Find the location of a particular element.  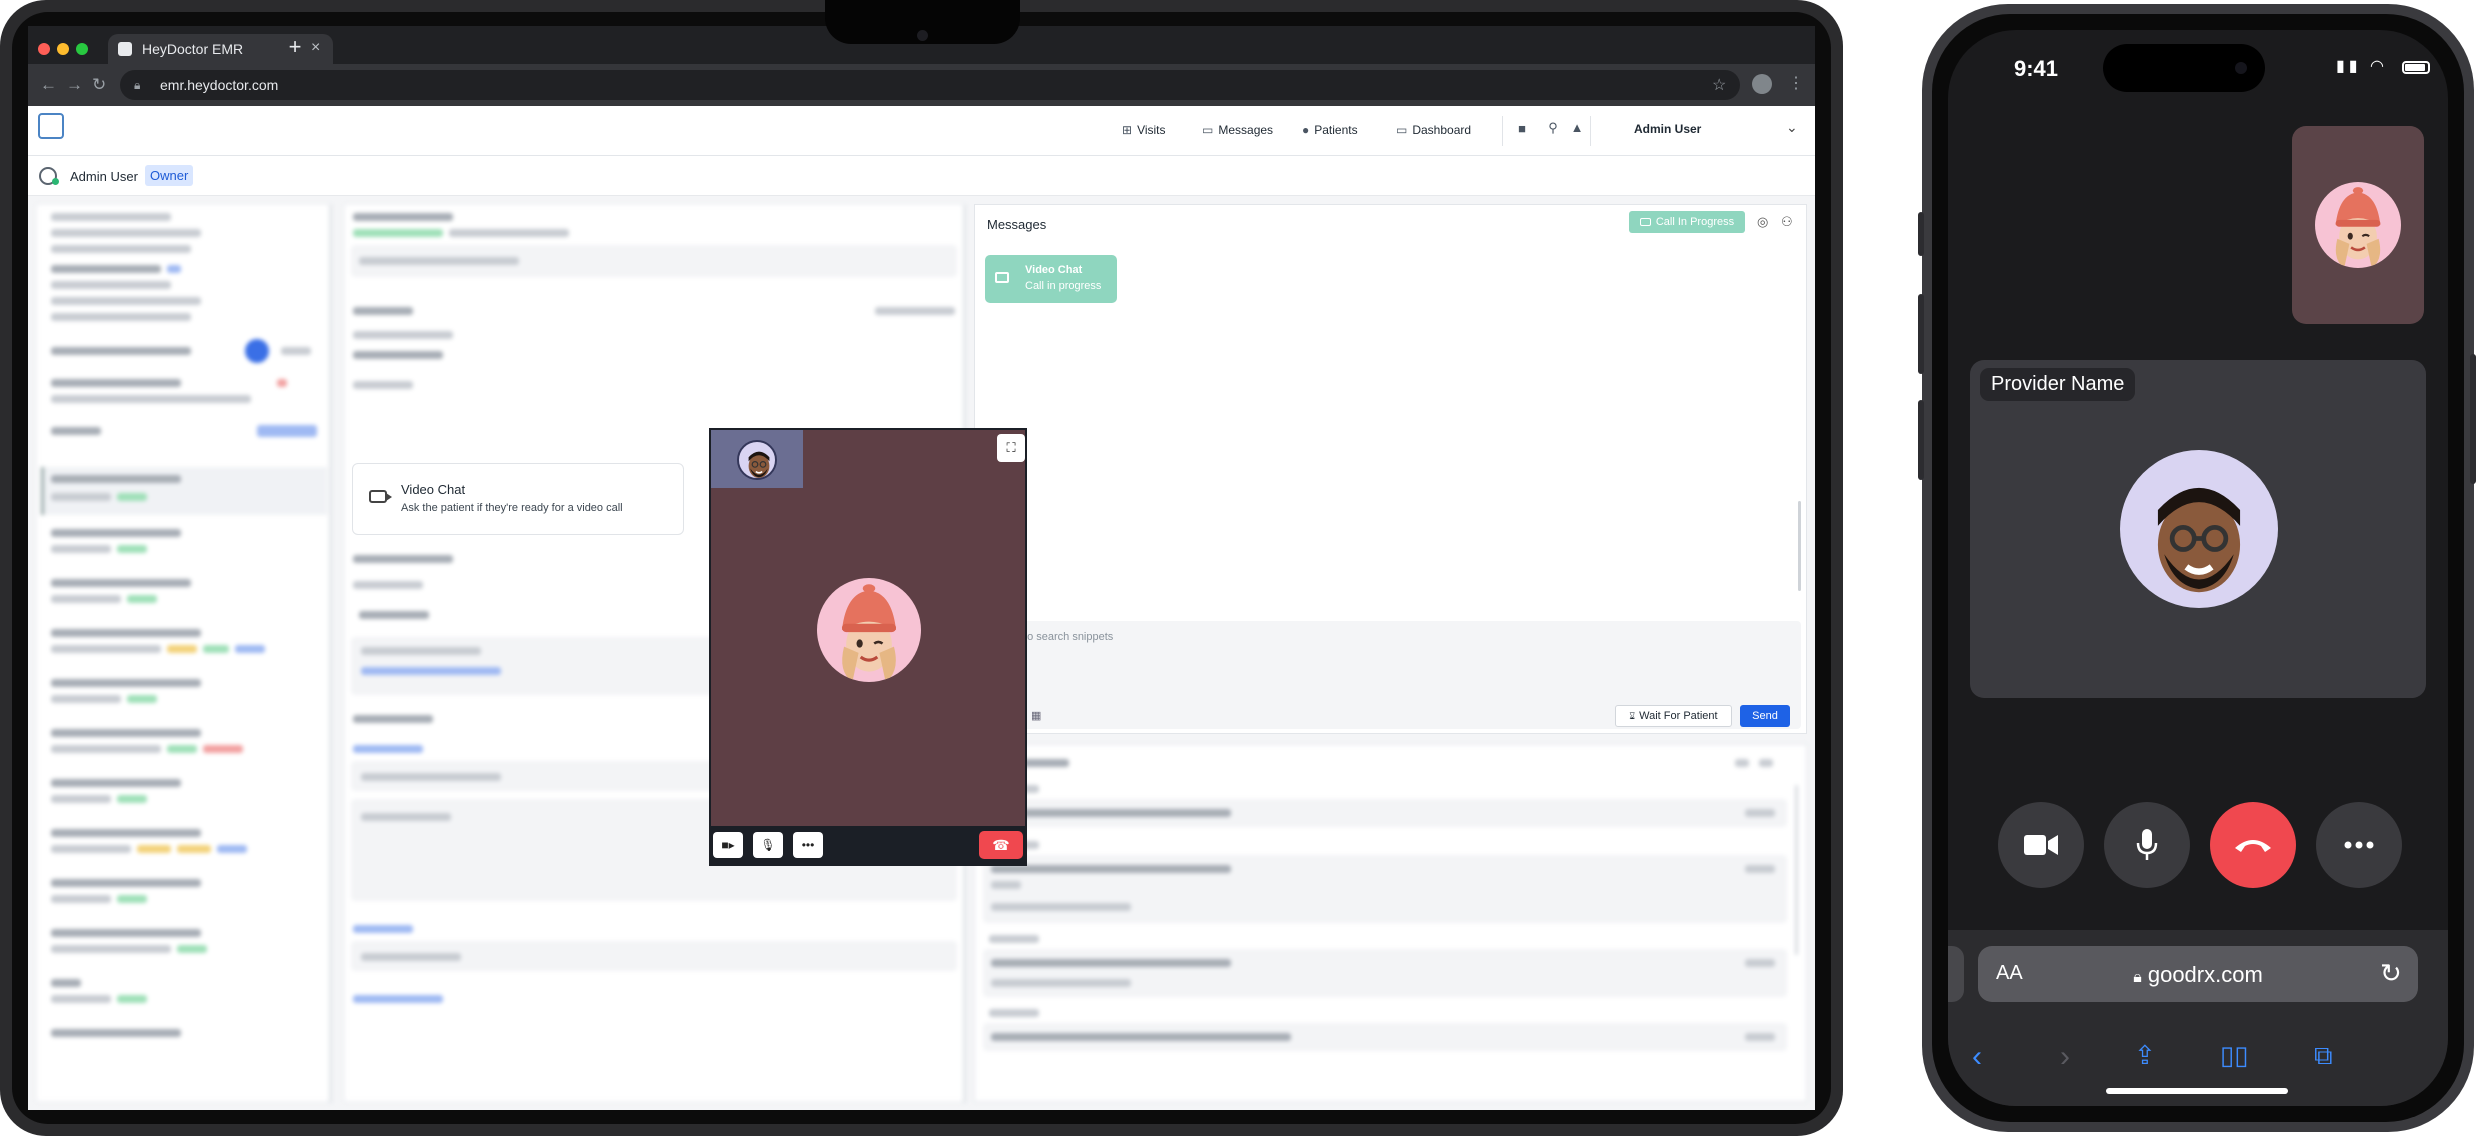

send-button: Send is located at coordinates (1765, 716).